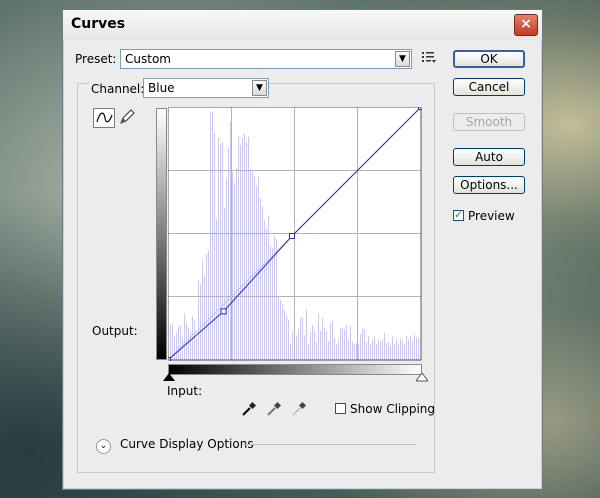 The height and width of the screenshot is (498, 600). What do you see at coordinates (249, 409) in the screenshot?
I see `black-eyedropper-icon` at bounding box center [249, 409].